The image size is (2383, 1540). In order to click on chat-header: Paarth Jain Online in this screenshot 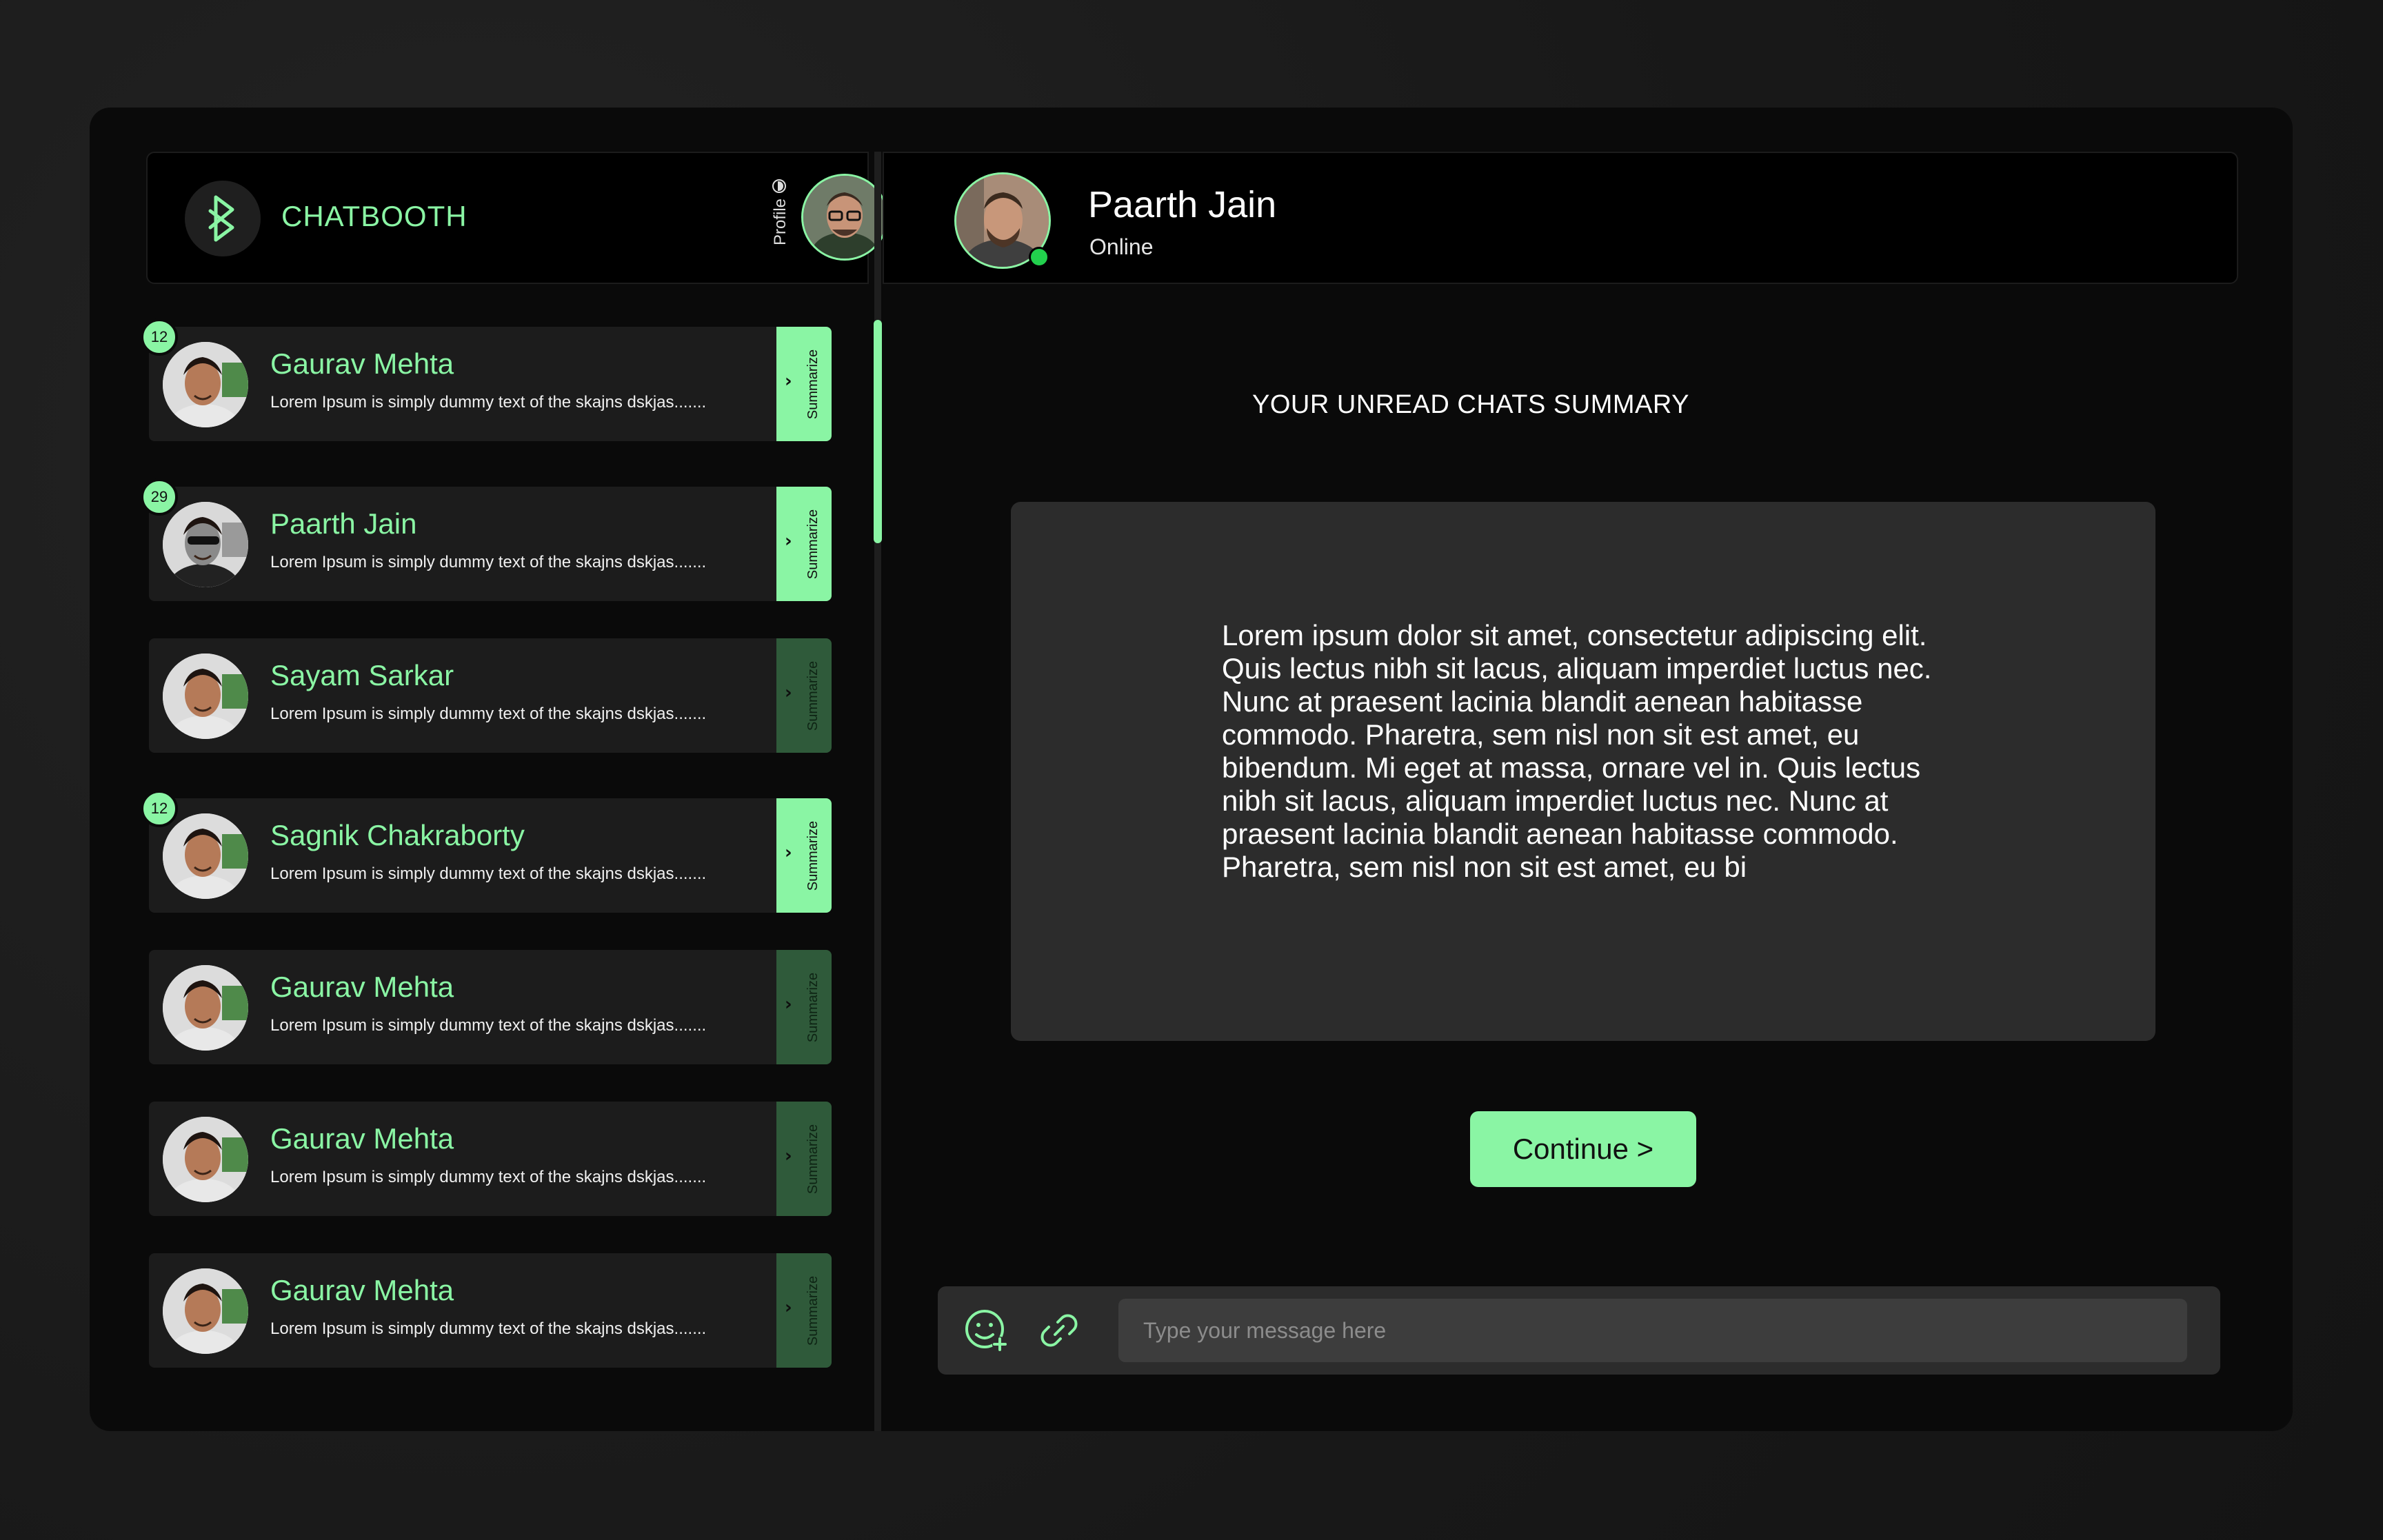, I will do `click(1560, 218)`.